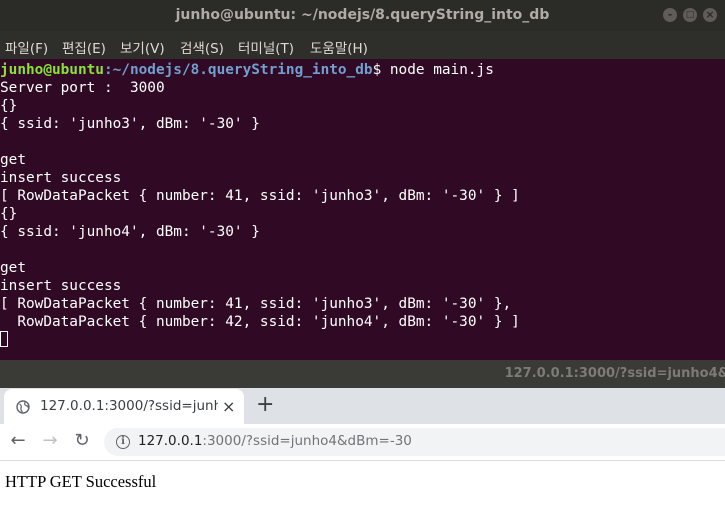 The width and height of the screenshot is (725, 519). What do you see at coordinates (81, 481) in the screenshot?
I see `page-response-text: HTTP GET Successful` at bounding box center [81, 481].